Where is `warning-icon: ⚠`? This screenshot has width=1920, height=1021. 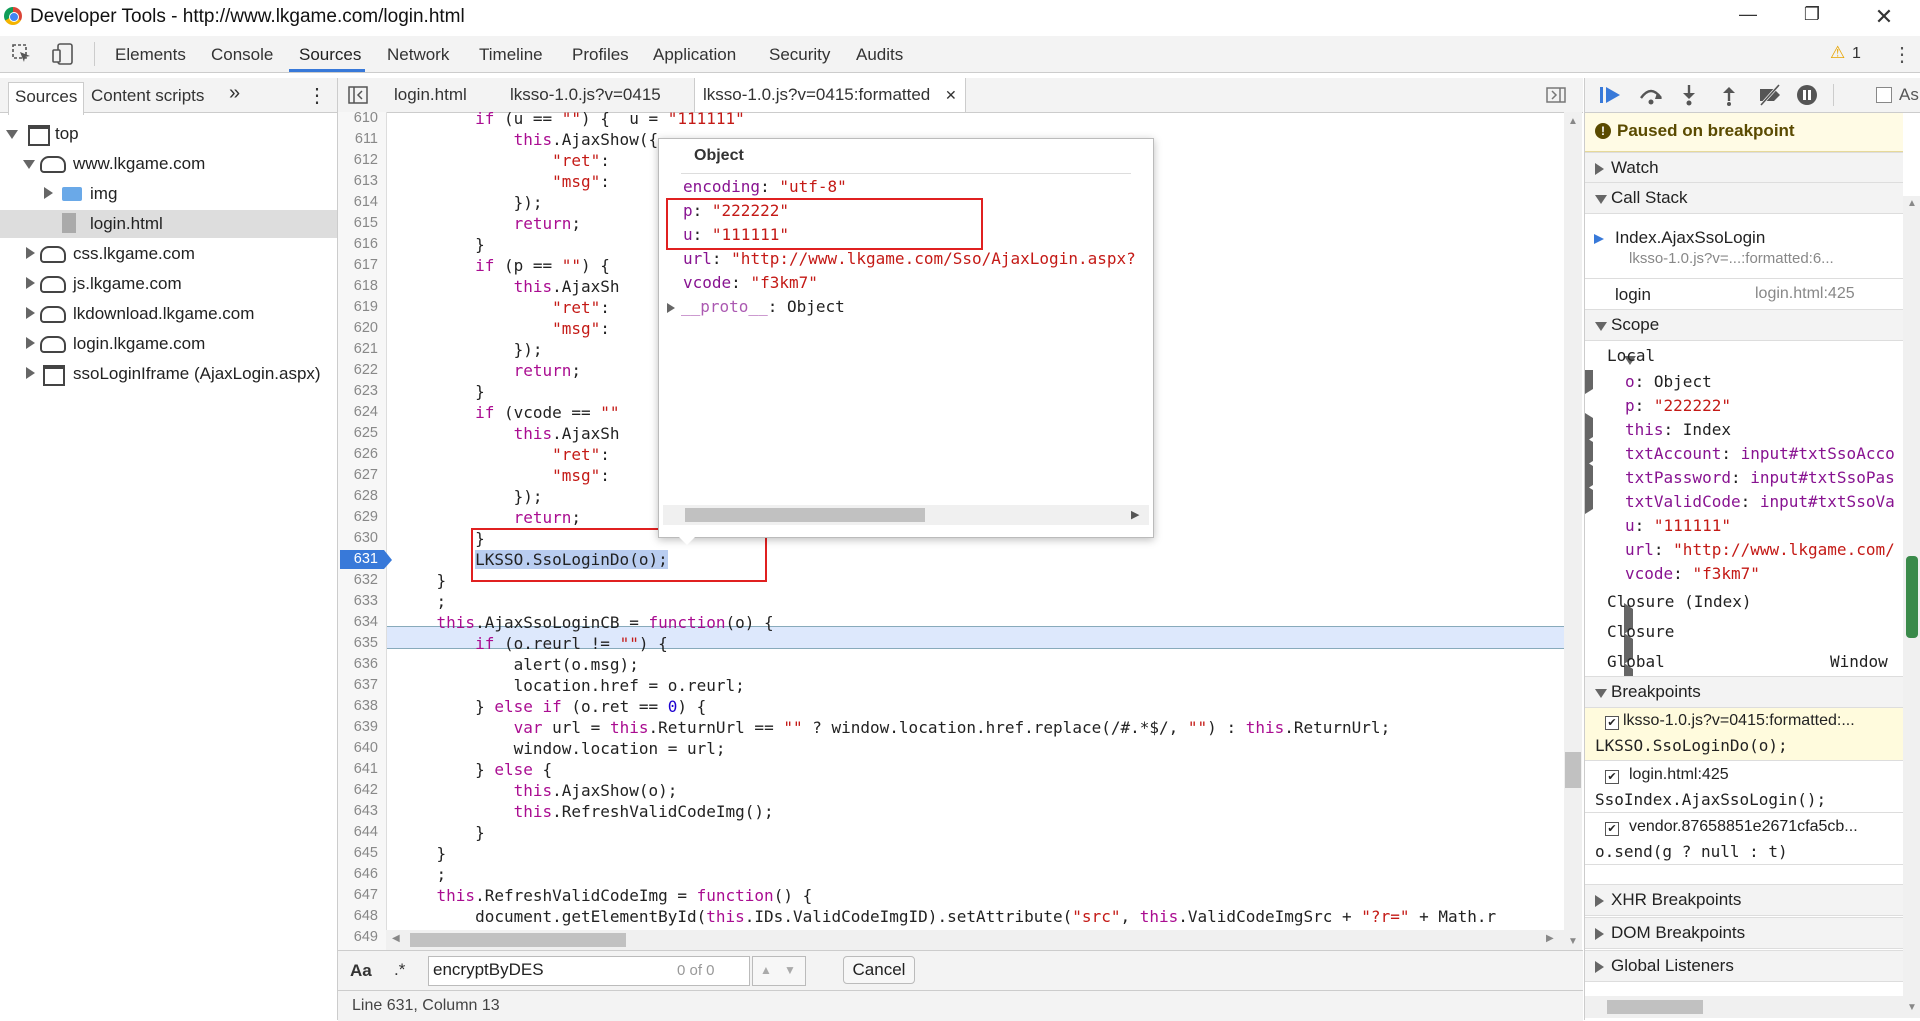
warning-icon: ⚠ is located at coordinates (1837, 53).